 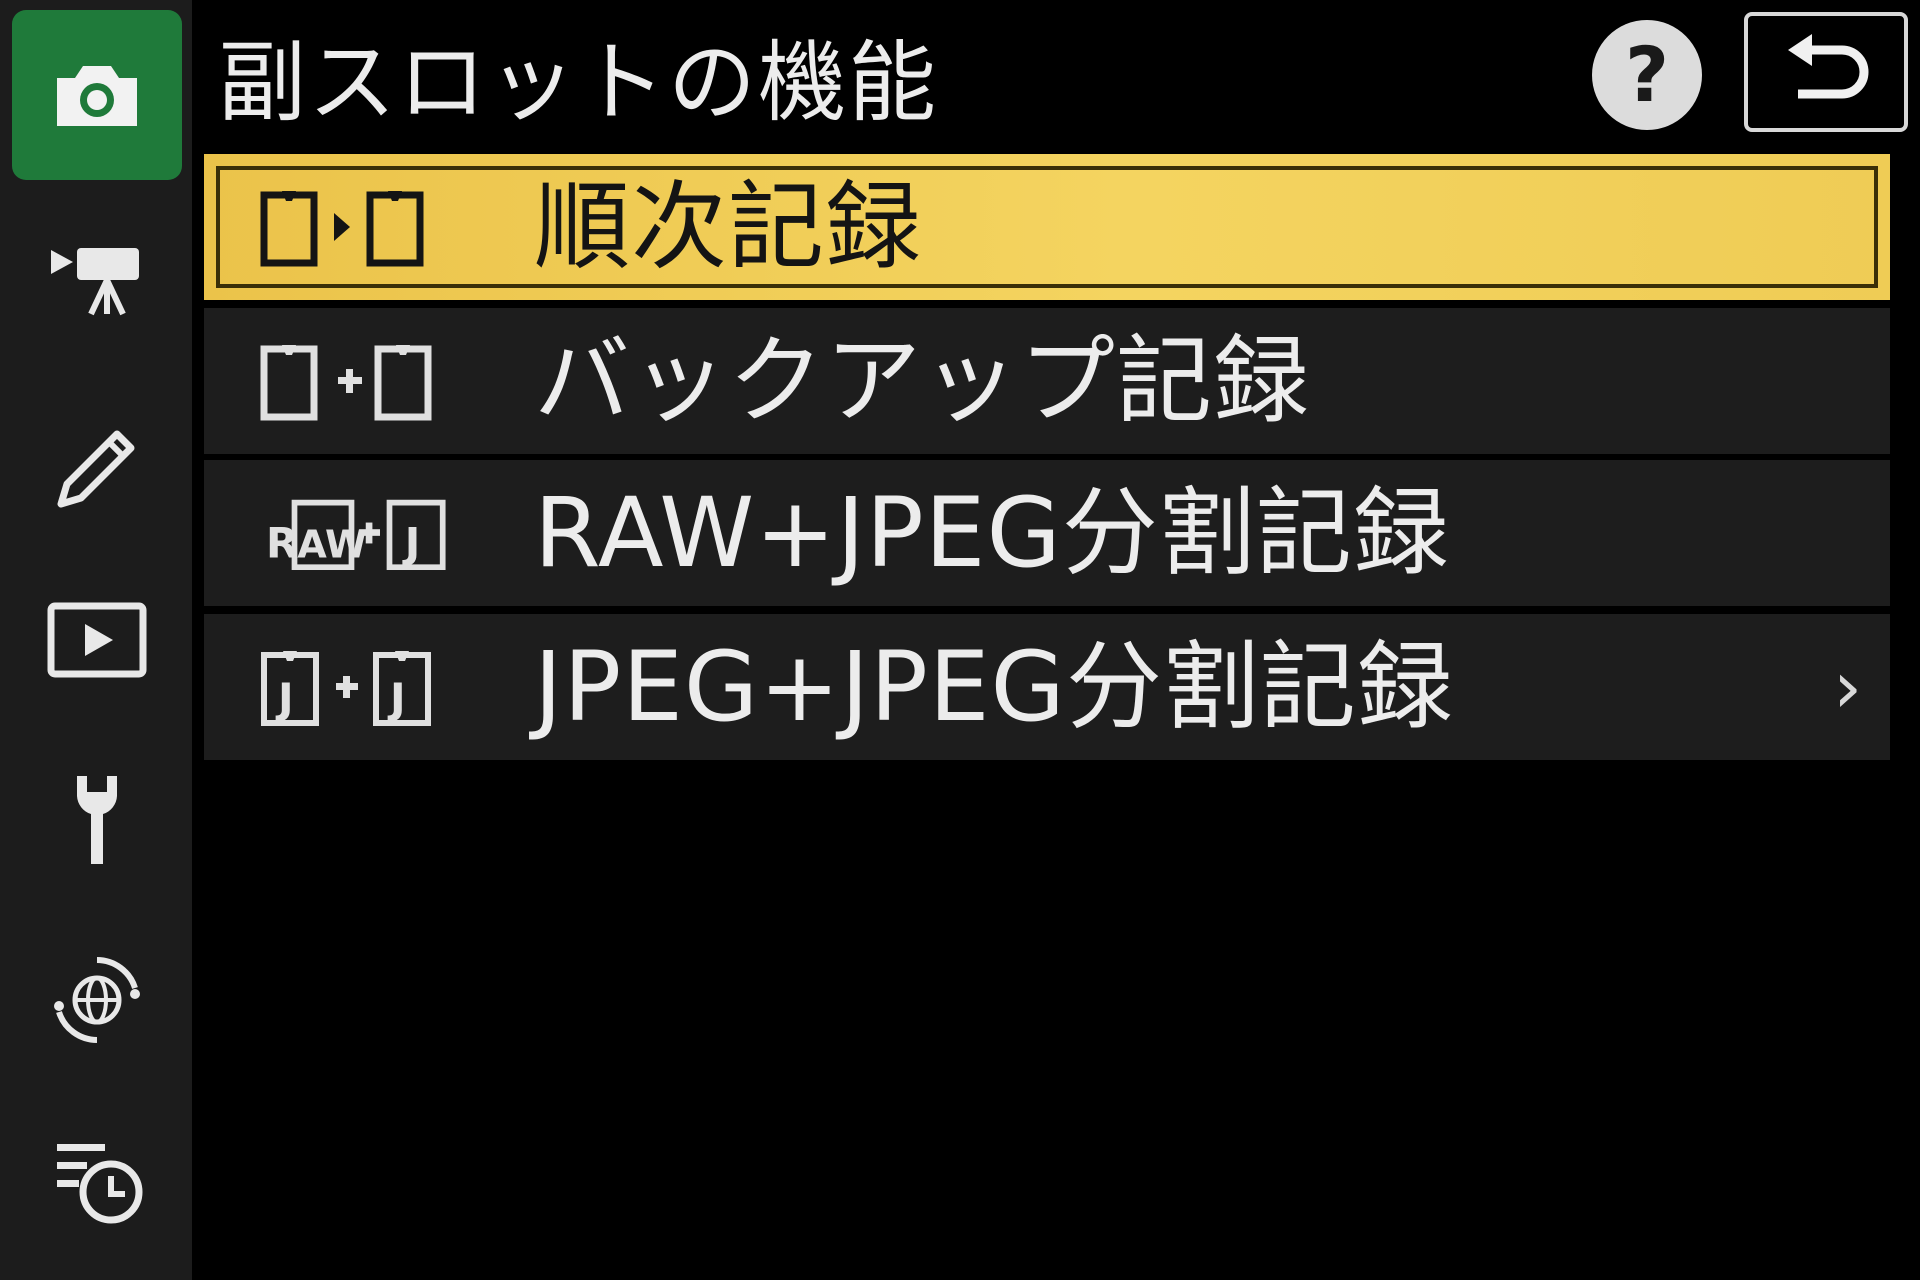 I want to click on tab-movie-shooting, so click(x=97, y=280).